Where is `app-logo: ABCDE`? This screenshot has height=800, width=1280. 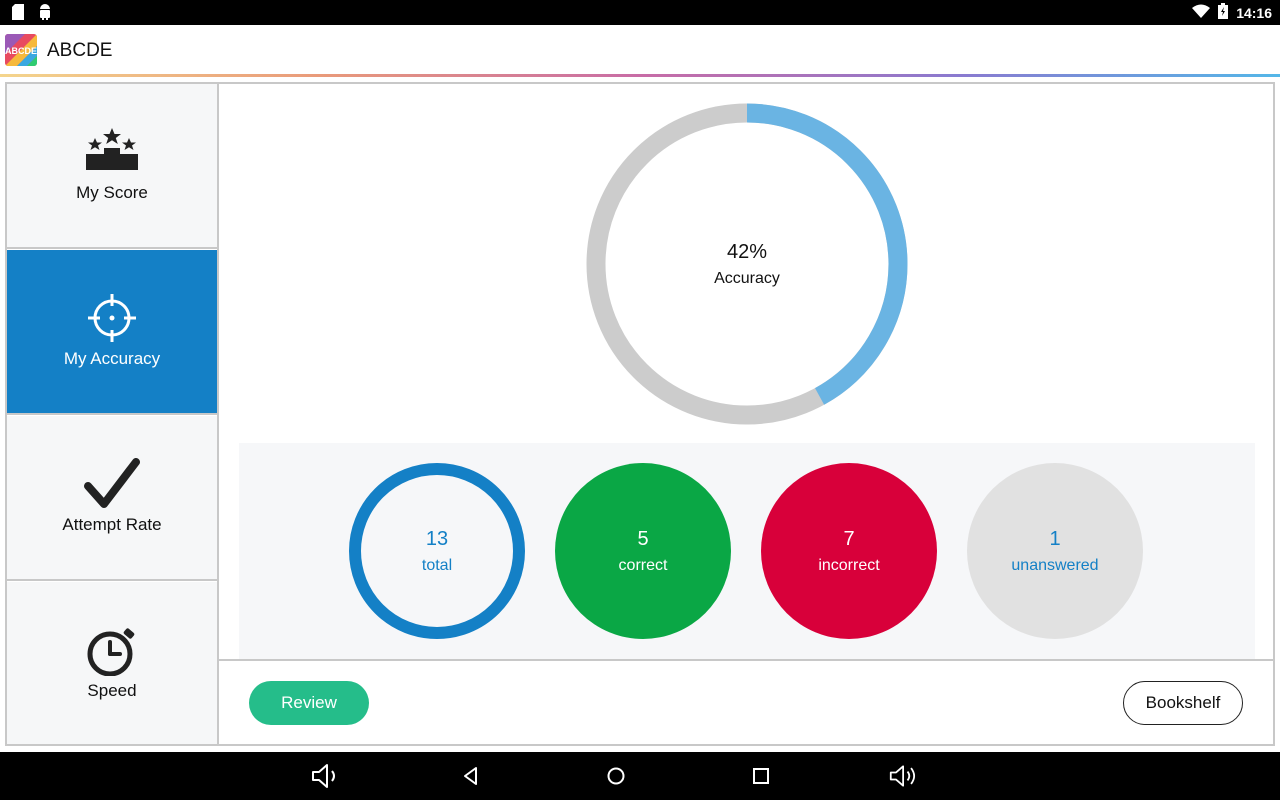 app-logo: ABCDE is located at coordinates (21, 50).